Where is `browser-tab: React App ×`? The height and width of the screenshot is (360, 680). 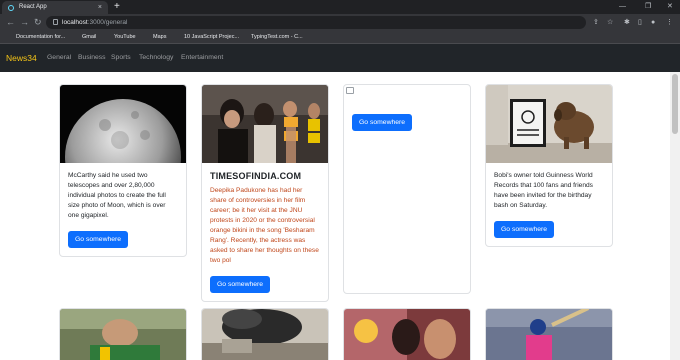 browser-tab: React App × is located at coordinates (55, 7).